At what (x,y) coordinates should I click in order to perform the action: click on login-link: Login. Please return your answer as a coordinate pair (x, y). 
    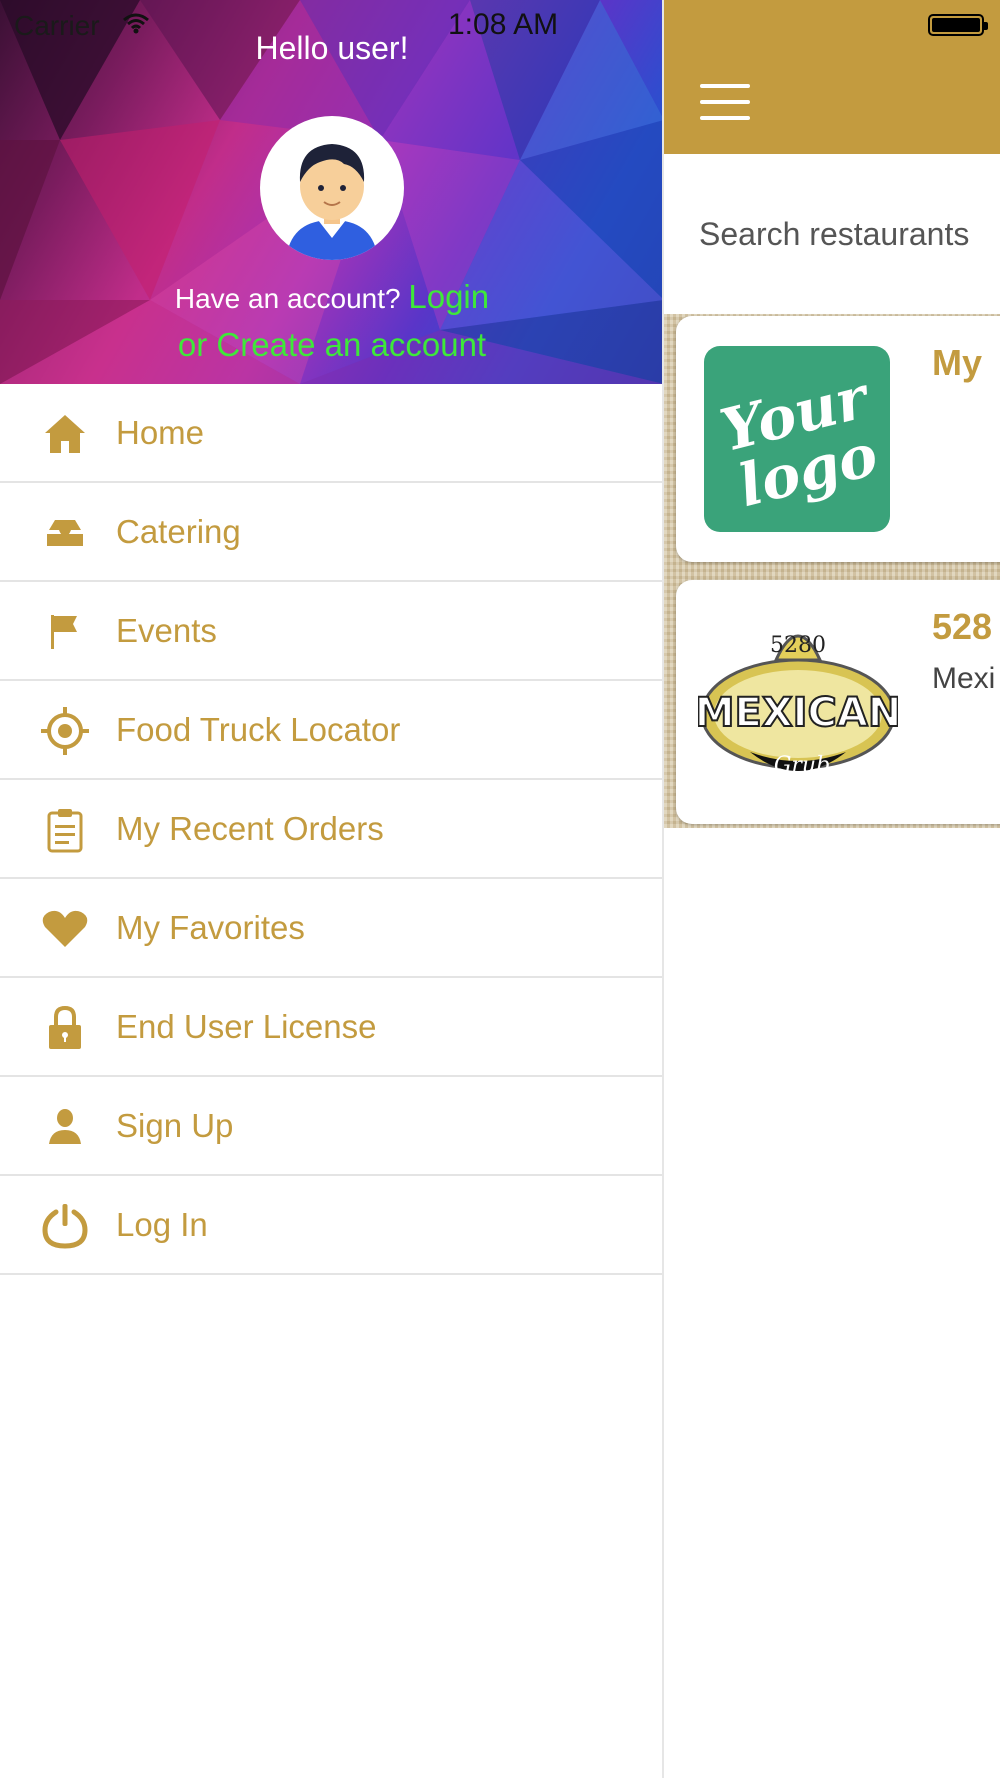
    Looking at the image, I should click on (448, 296).